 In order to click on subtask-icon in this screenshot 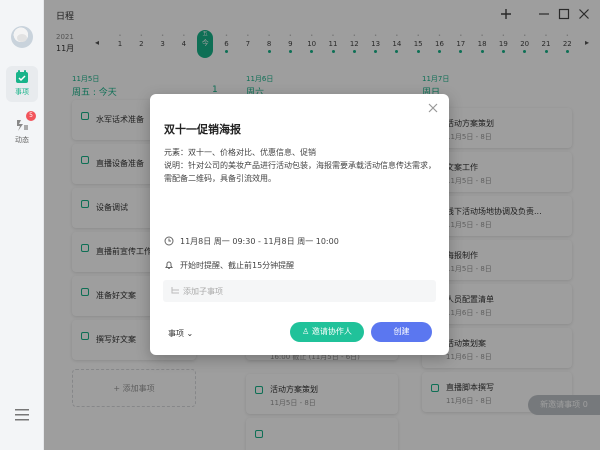, I will do `click(175, 290)`.